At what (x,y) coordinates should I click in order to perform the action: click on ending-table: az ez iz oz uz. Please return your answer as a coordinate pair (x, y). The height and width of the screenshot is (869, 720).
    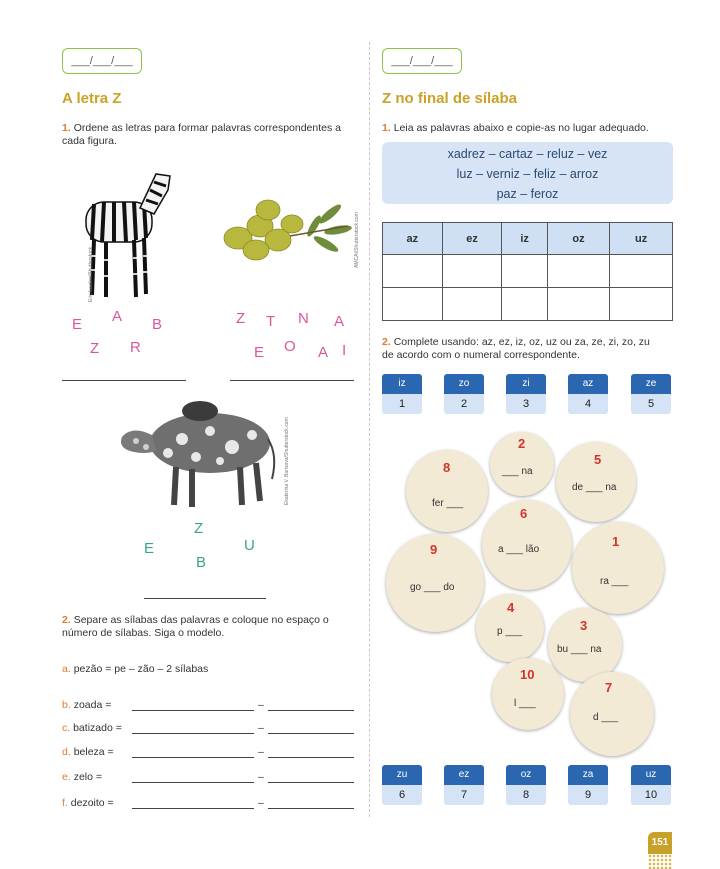
    Looking at the image, I should click on (527, 271).